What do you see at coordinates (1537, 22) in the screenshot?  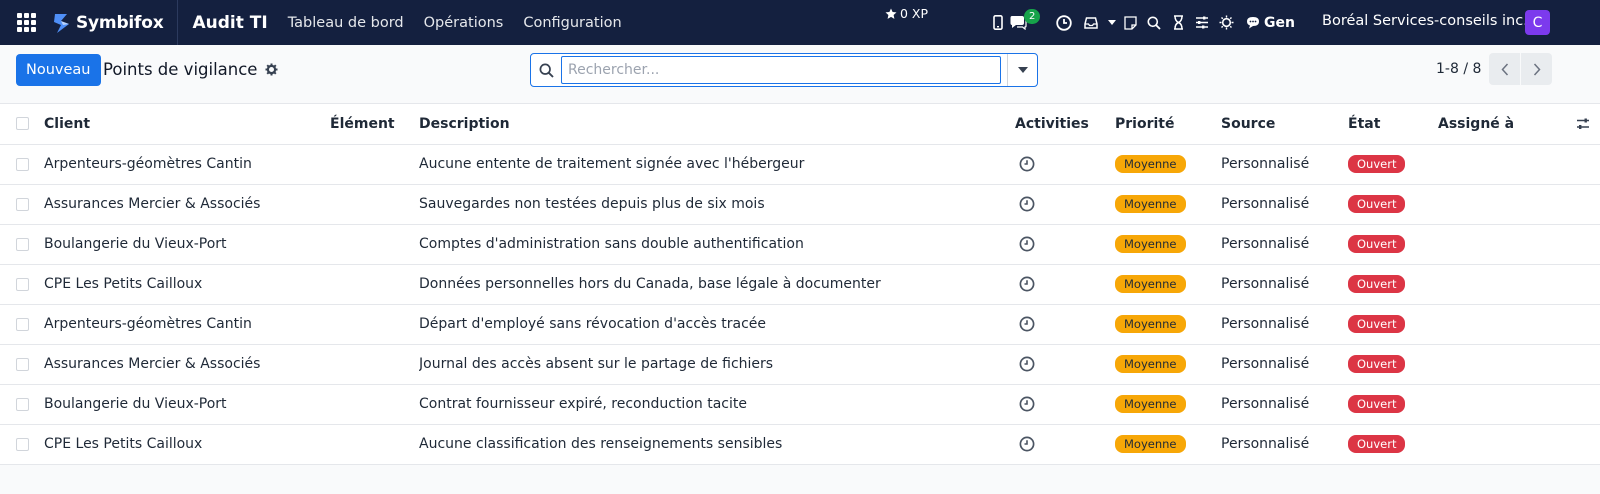 I see `user-avatar: C` at bounding box center [1537, 22].